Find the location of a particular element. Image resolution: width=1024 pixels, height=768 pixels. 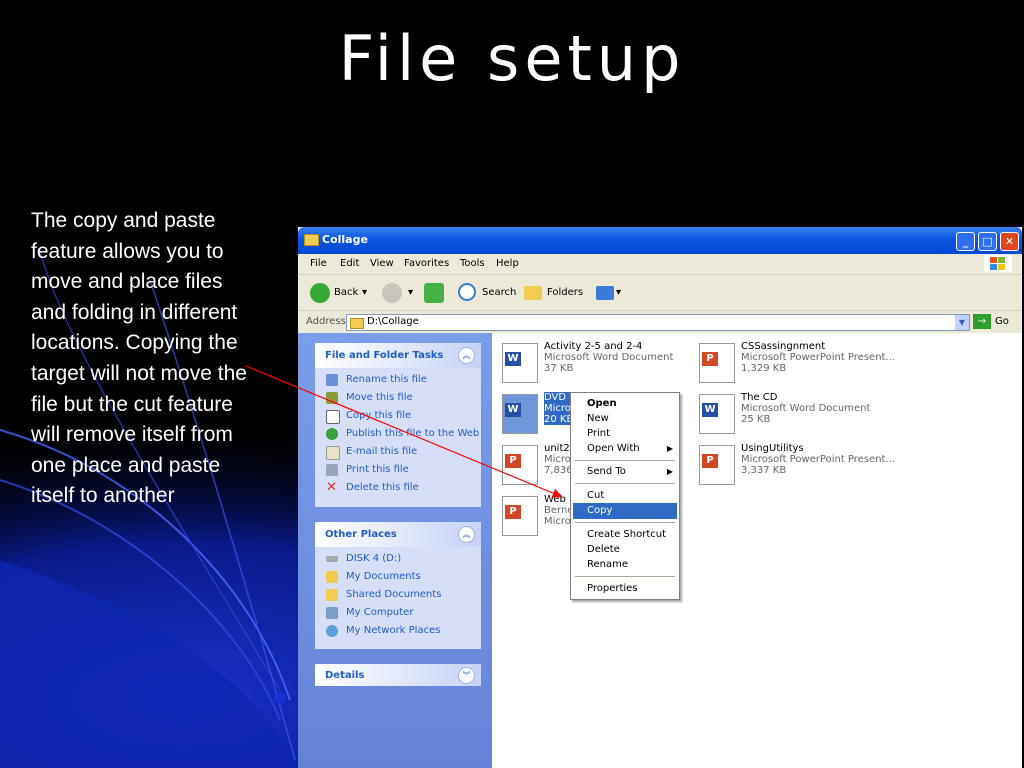

ctx-copy: Copy is located at coordinates (625, 511).